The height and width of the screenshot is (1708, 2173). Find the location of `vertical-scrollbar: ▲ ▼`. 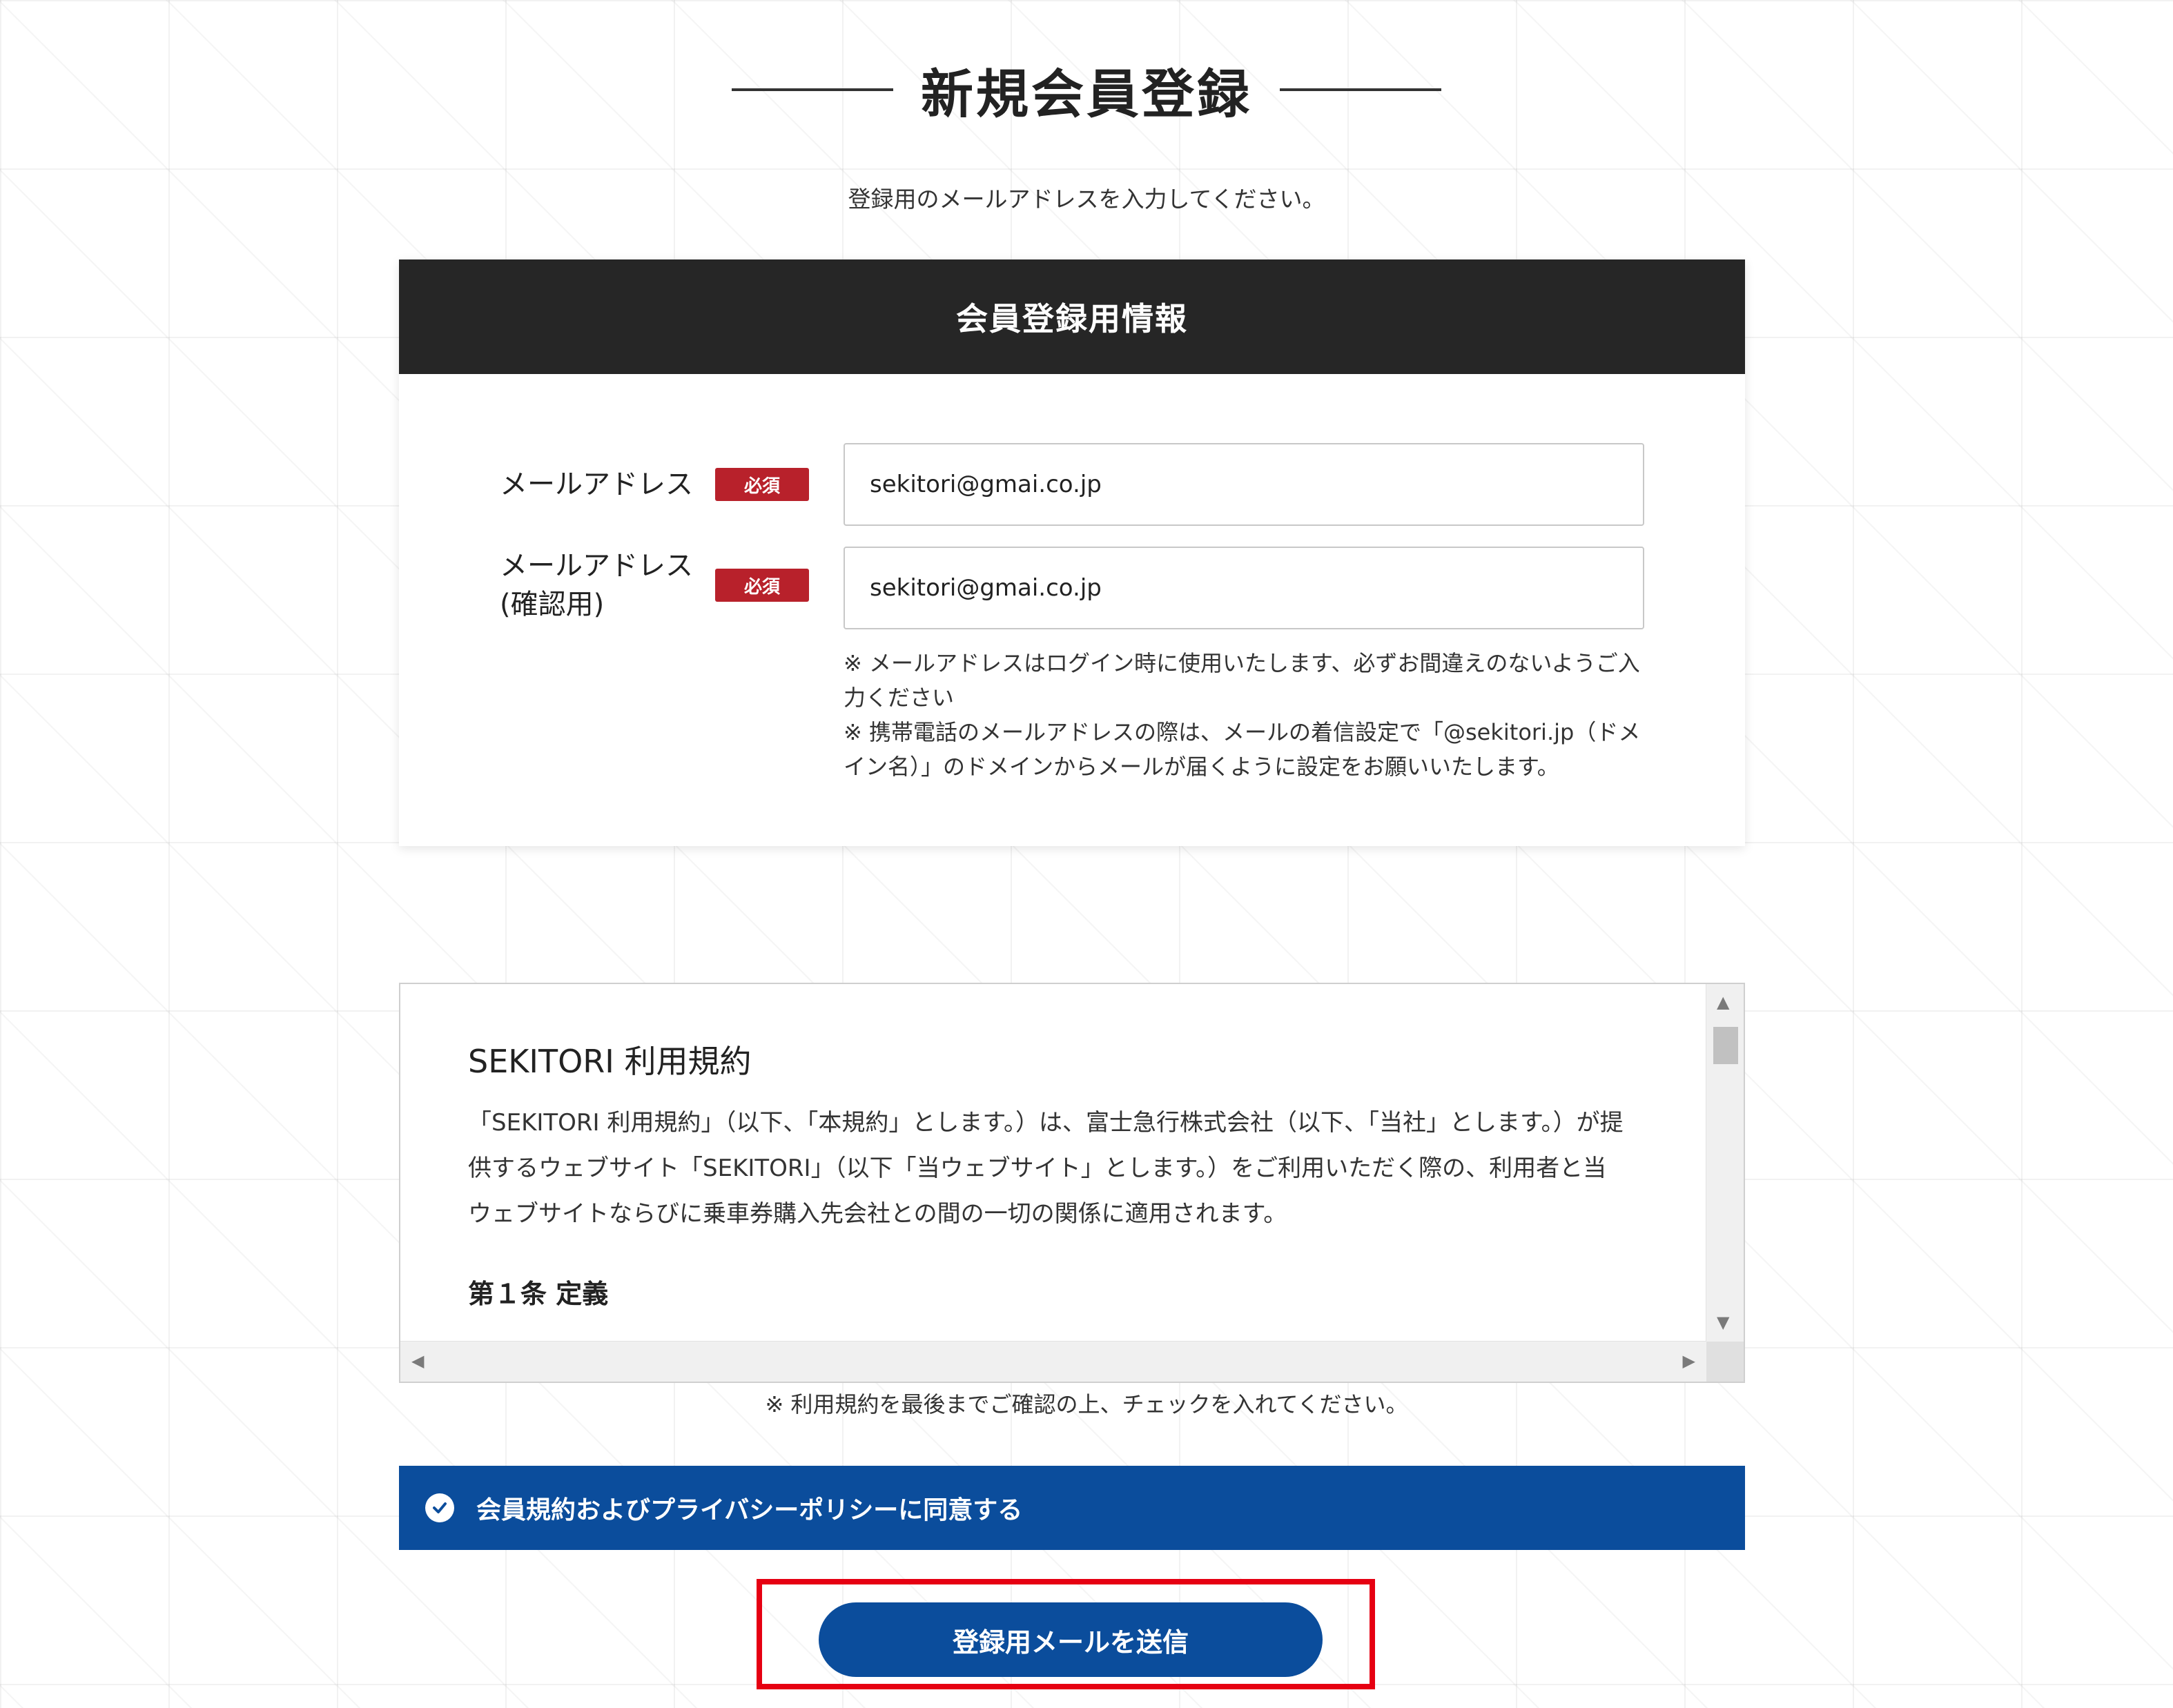

vertical-scrollbar: ▲ ▼ is located at coordinates (1725, 1163).